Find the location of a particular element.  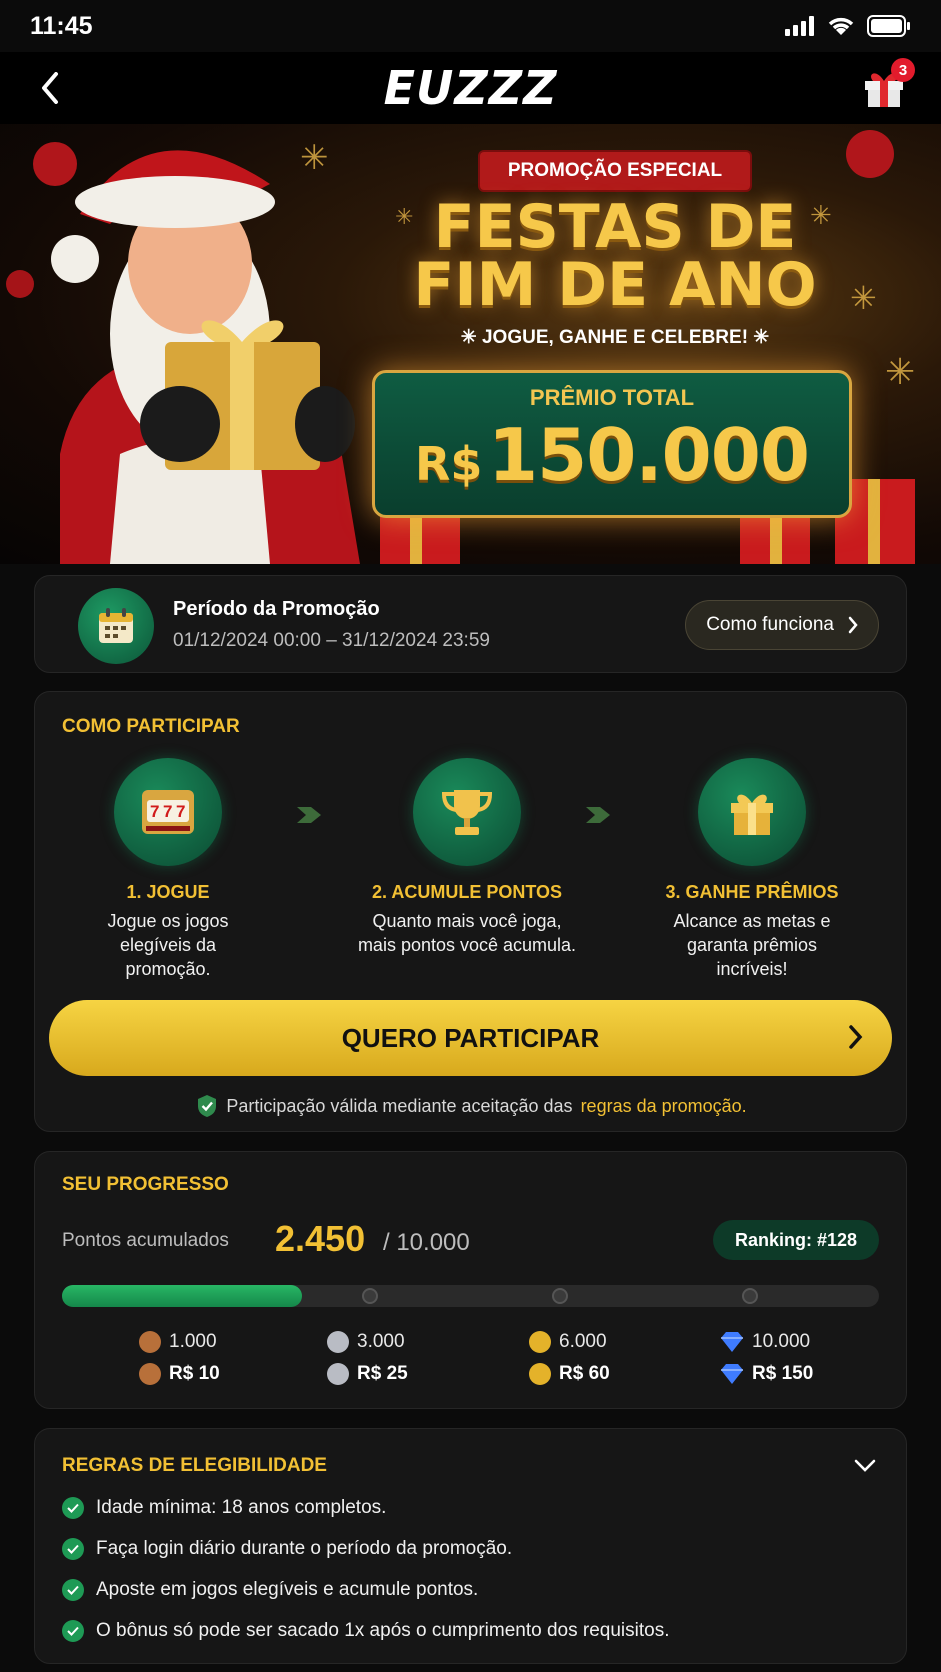

progress-fill is located at coordinates (182, 1296).